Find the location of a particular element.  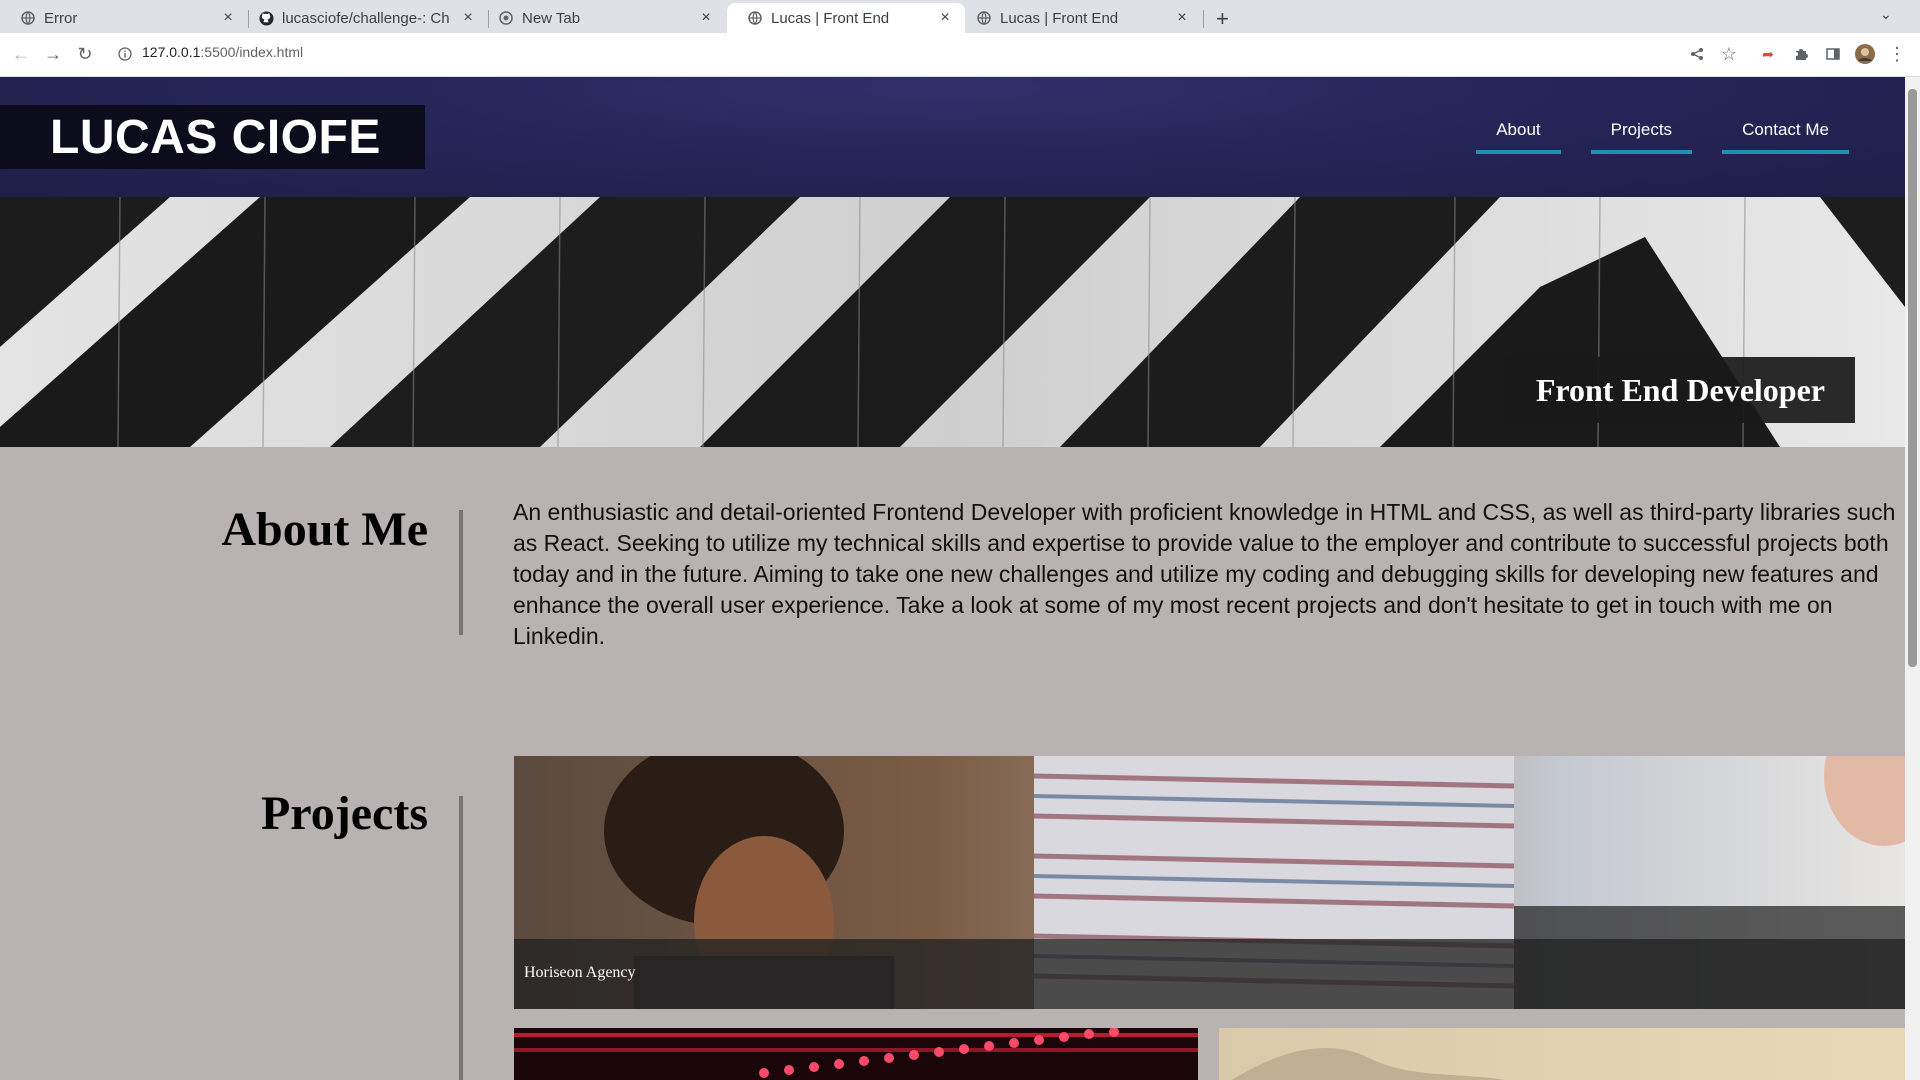

main-nav: About Projects Contact Me is located at coordinates (1647, 137).